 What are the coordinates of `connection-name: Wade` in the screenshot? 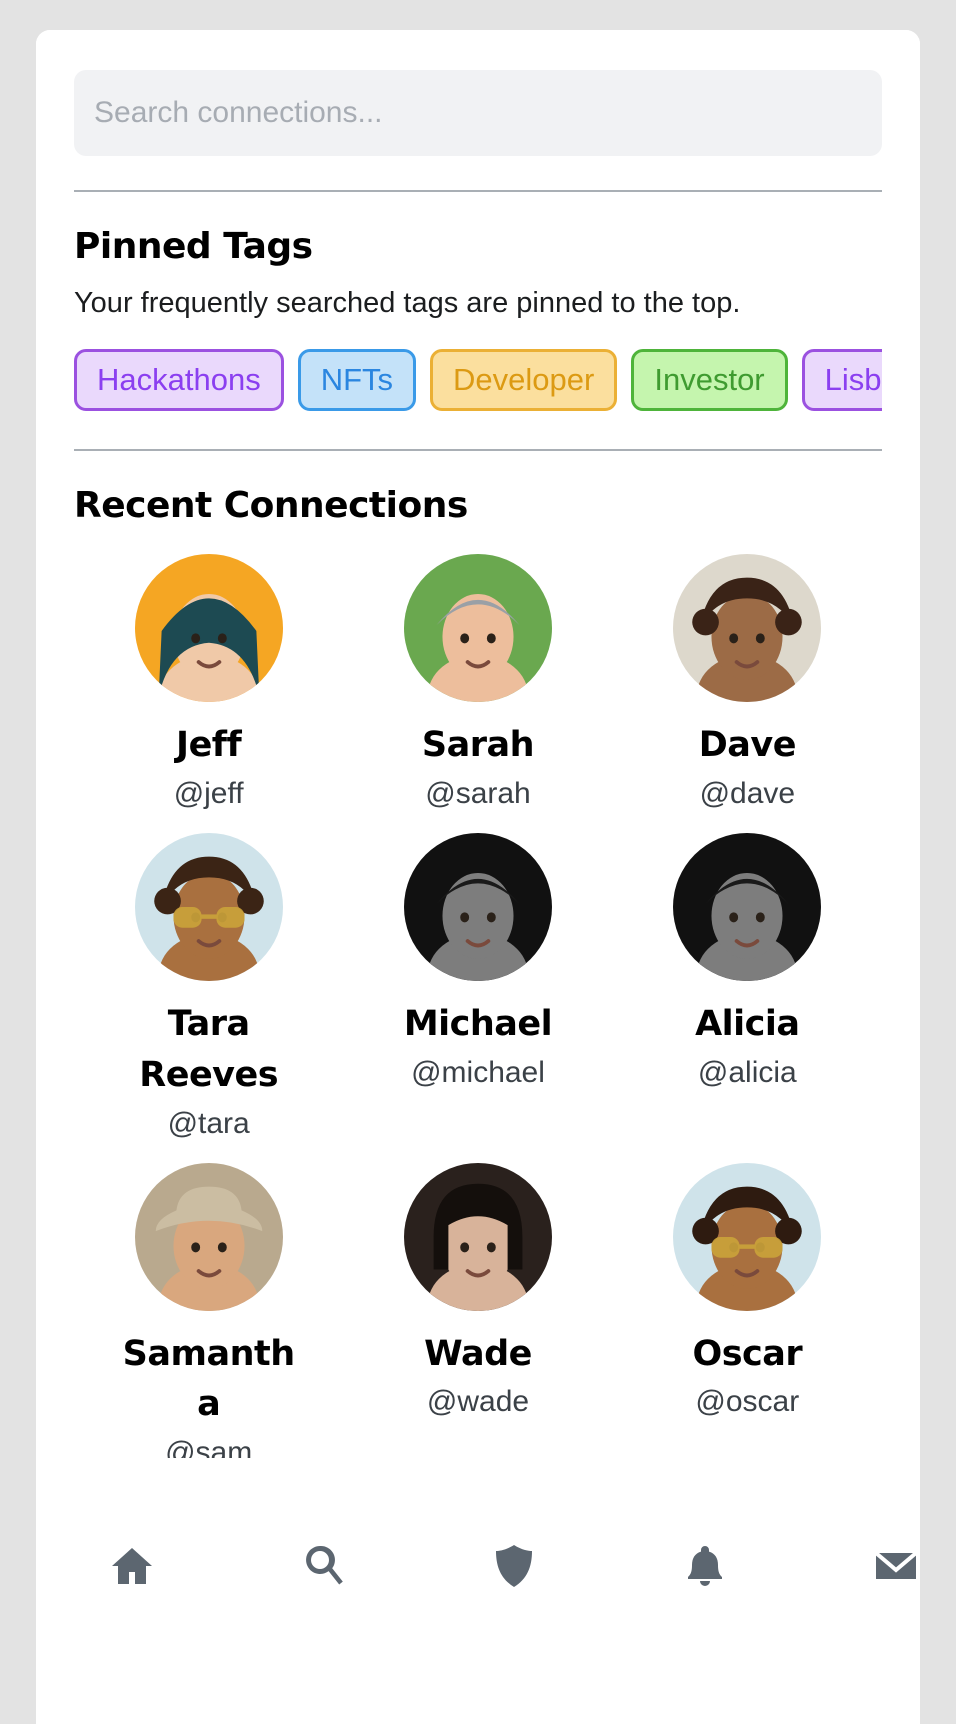 It's located at (478, 1353).